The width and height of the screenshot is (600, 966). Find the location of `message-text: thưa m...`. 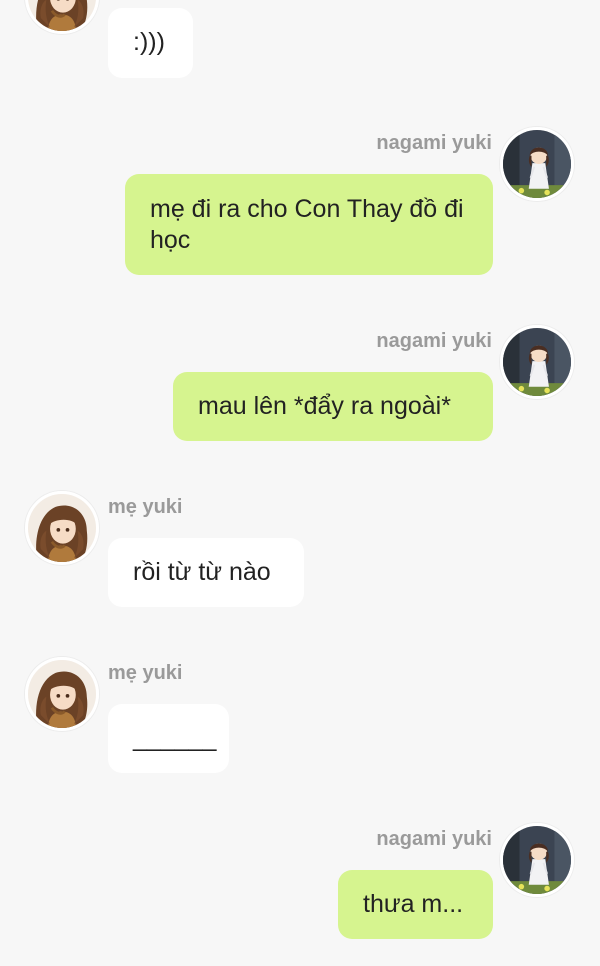

message-text: thưa m... is located at coordinates (413, 904).